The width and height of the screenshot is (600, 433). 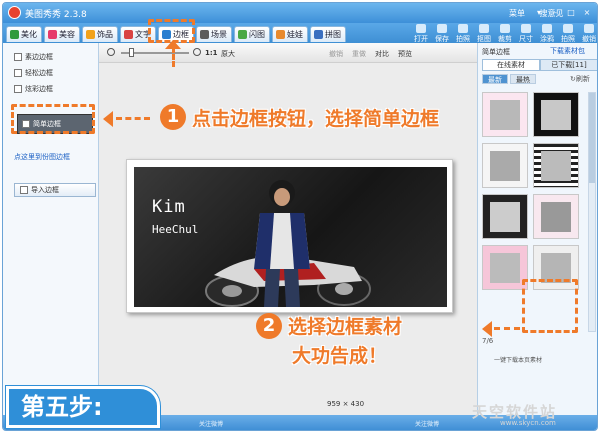 What do you see at coordinates (442, 28) in the screenshot?
I see `save-icon` at bounding box center [442, 28].